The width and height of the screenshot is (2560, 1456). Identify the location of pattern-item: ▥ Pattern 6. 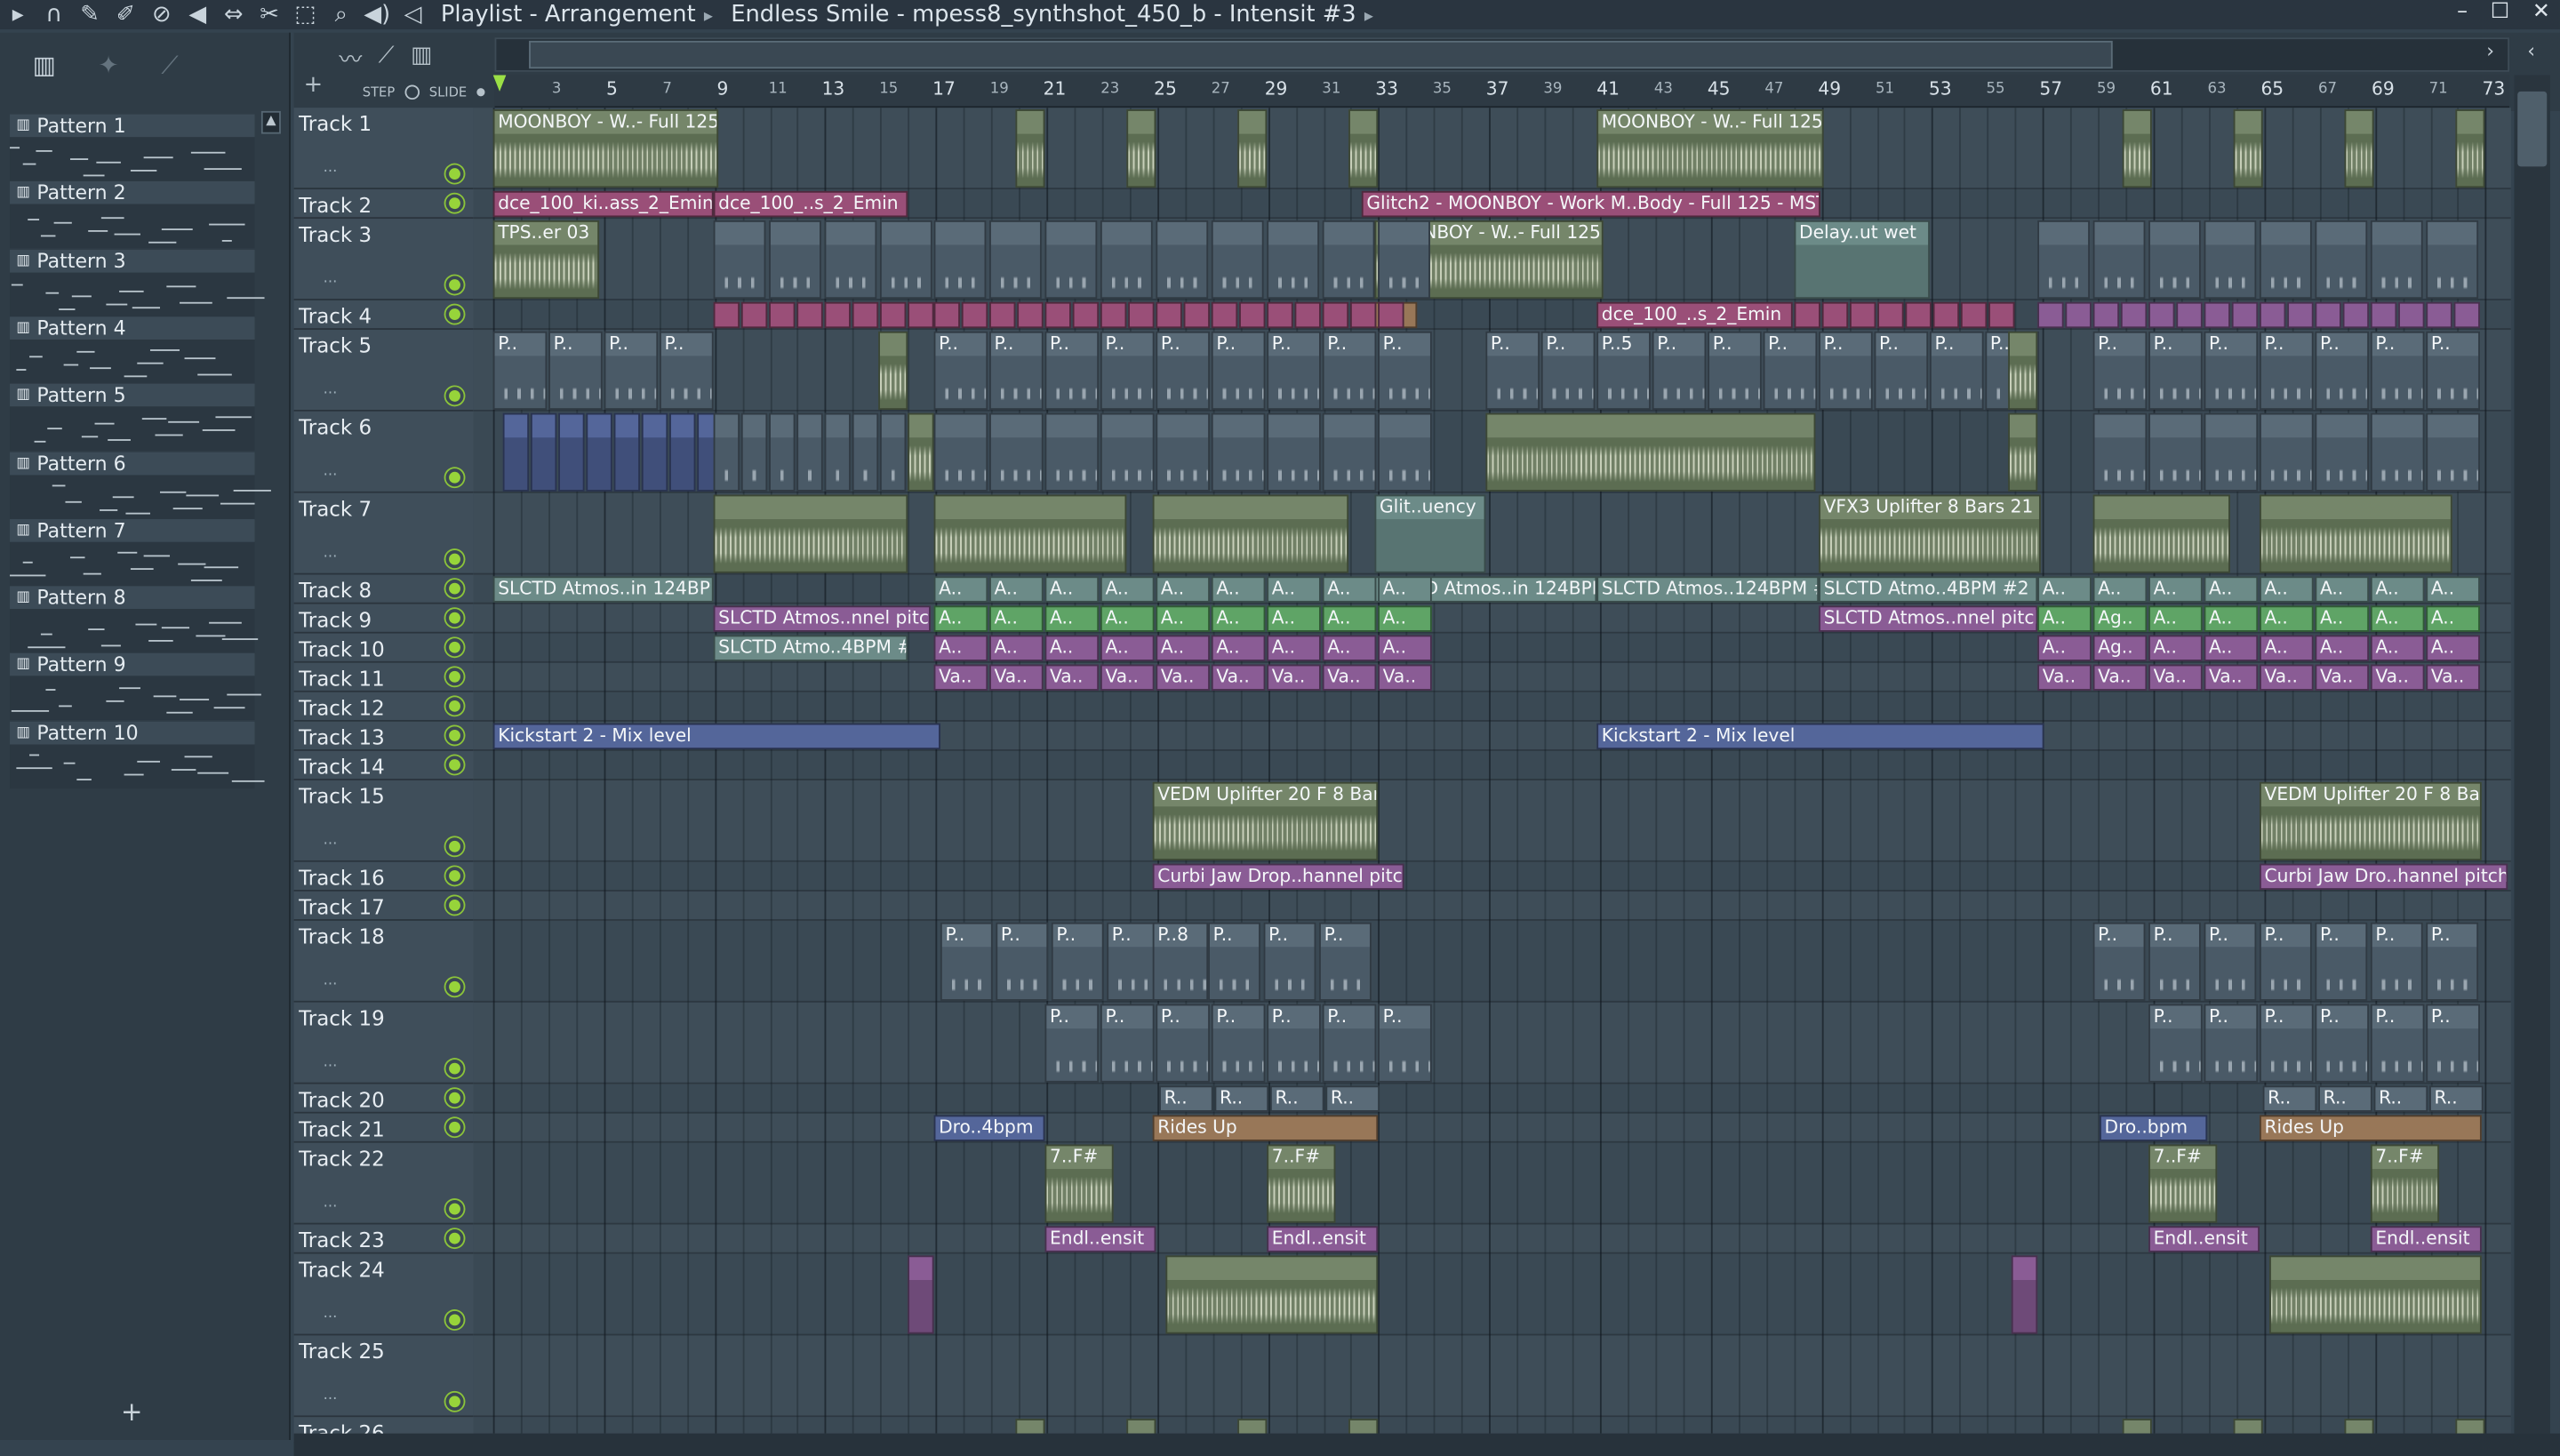
(140, 485).